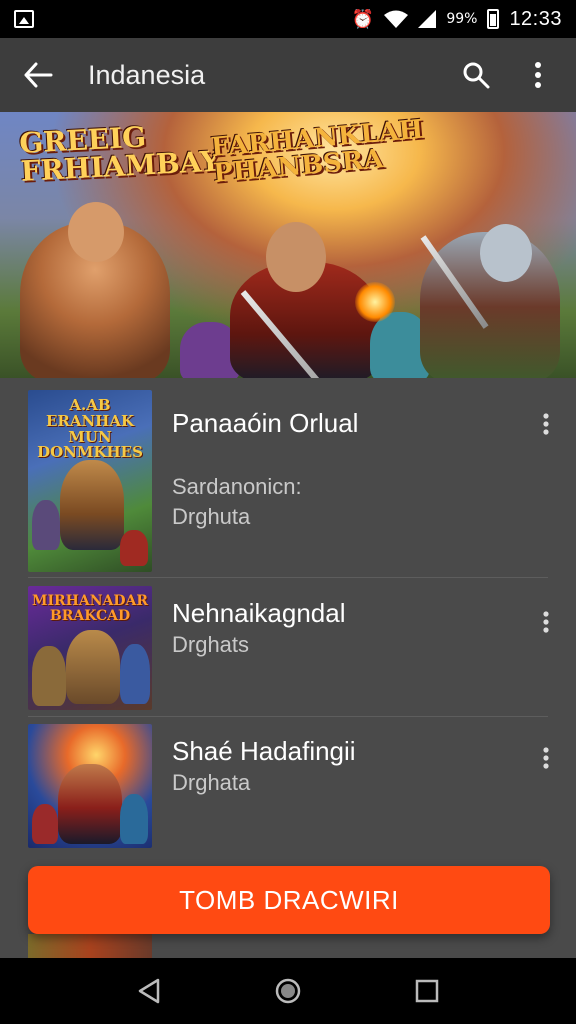  What do you see at coordinates (427, 991) in the screenshot?
I see `recents-square-icon` at bounding box center [427, 991].